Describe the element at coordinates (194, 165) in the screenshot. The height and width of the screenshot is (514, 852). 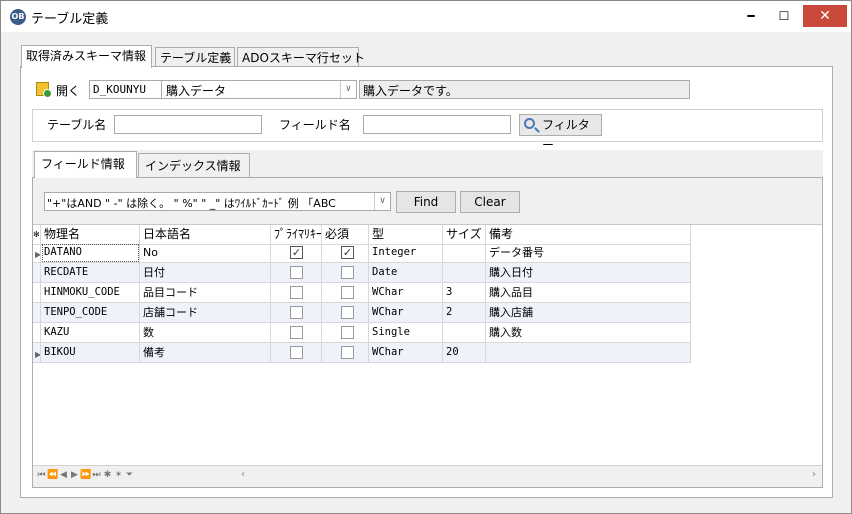
I see `tab-index-info: インデックス情報` at that location.